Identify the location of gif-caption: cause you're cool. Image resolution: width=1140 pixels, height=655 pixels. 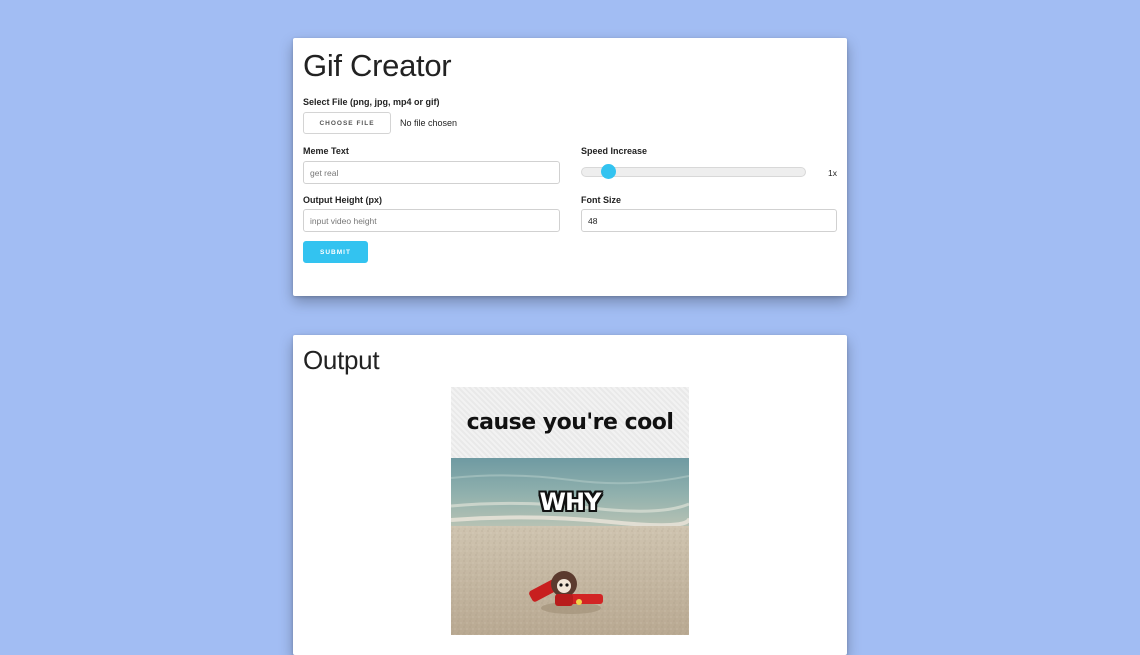
(570, 422).